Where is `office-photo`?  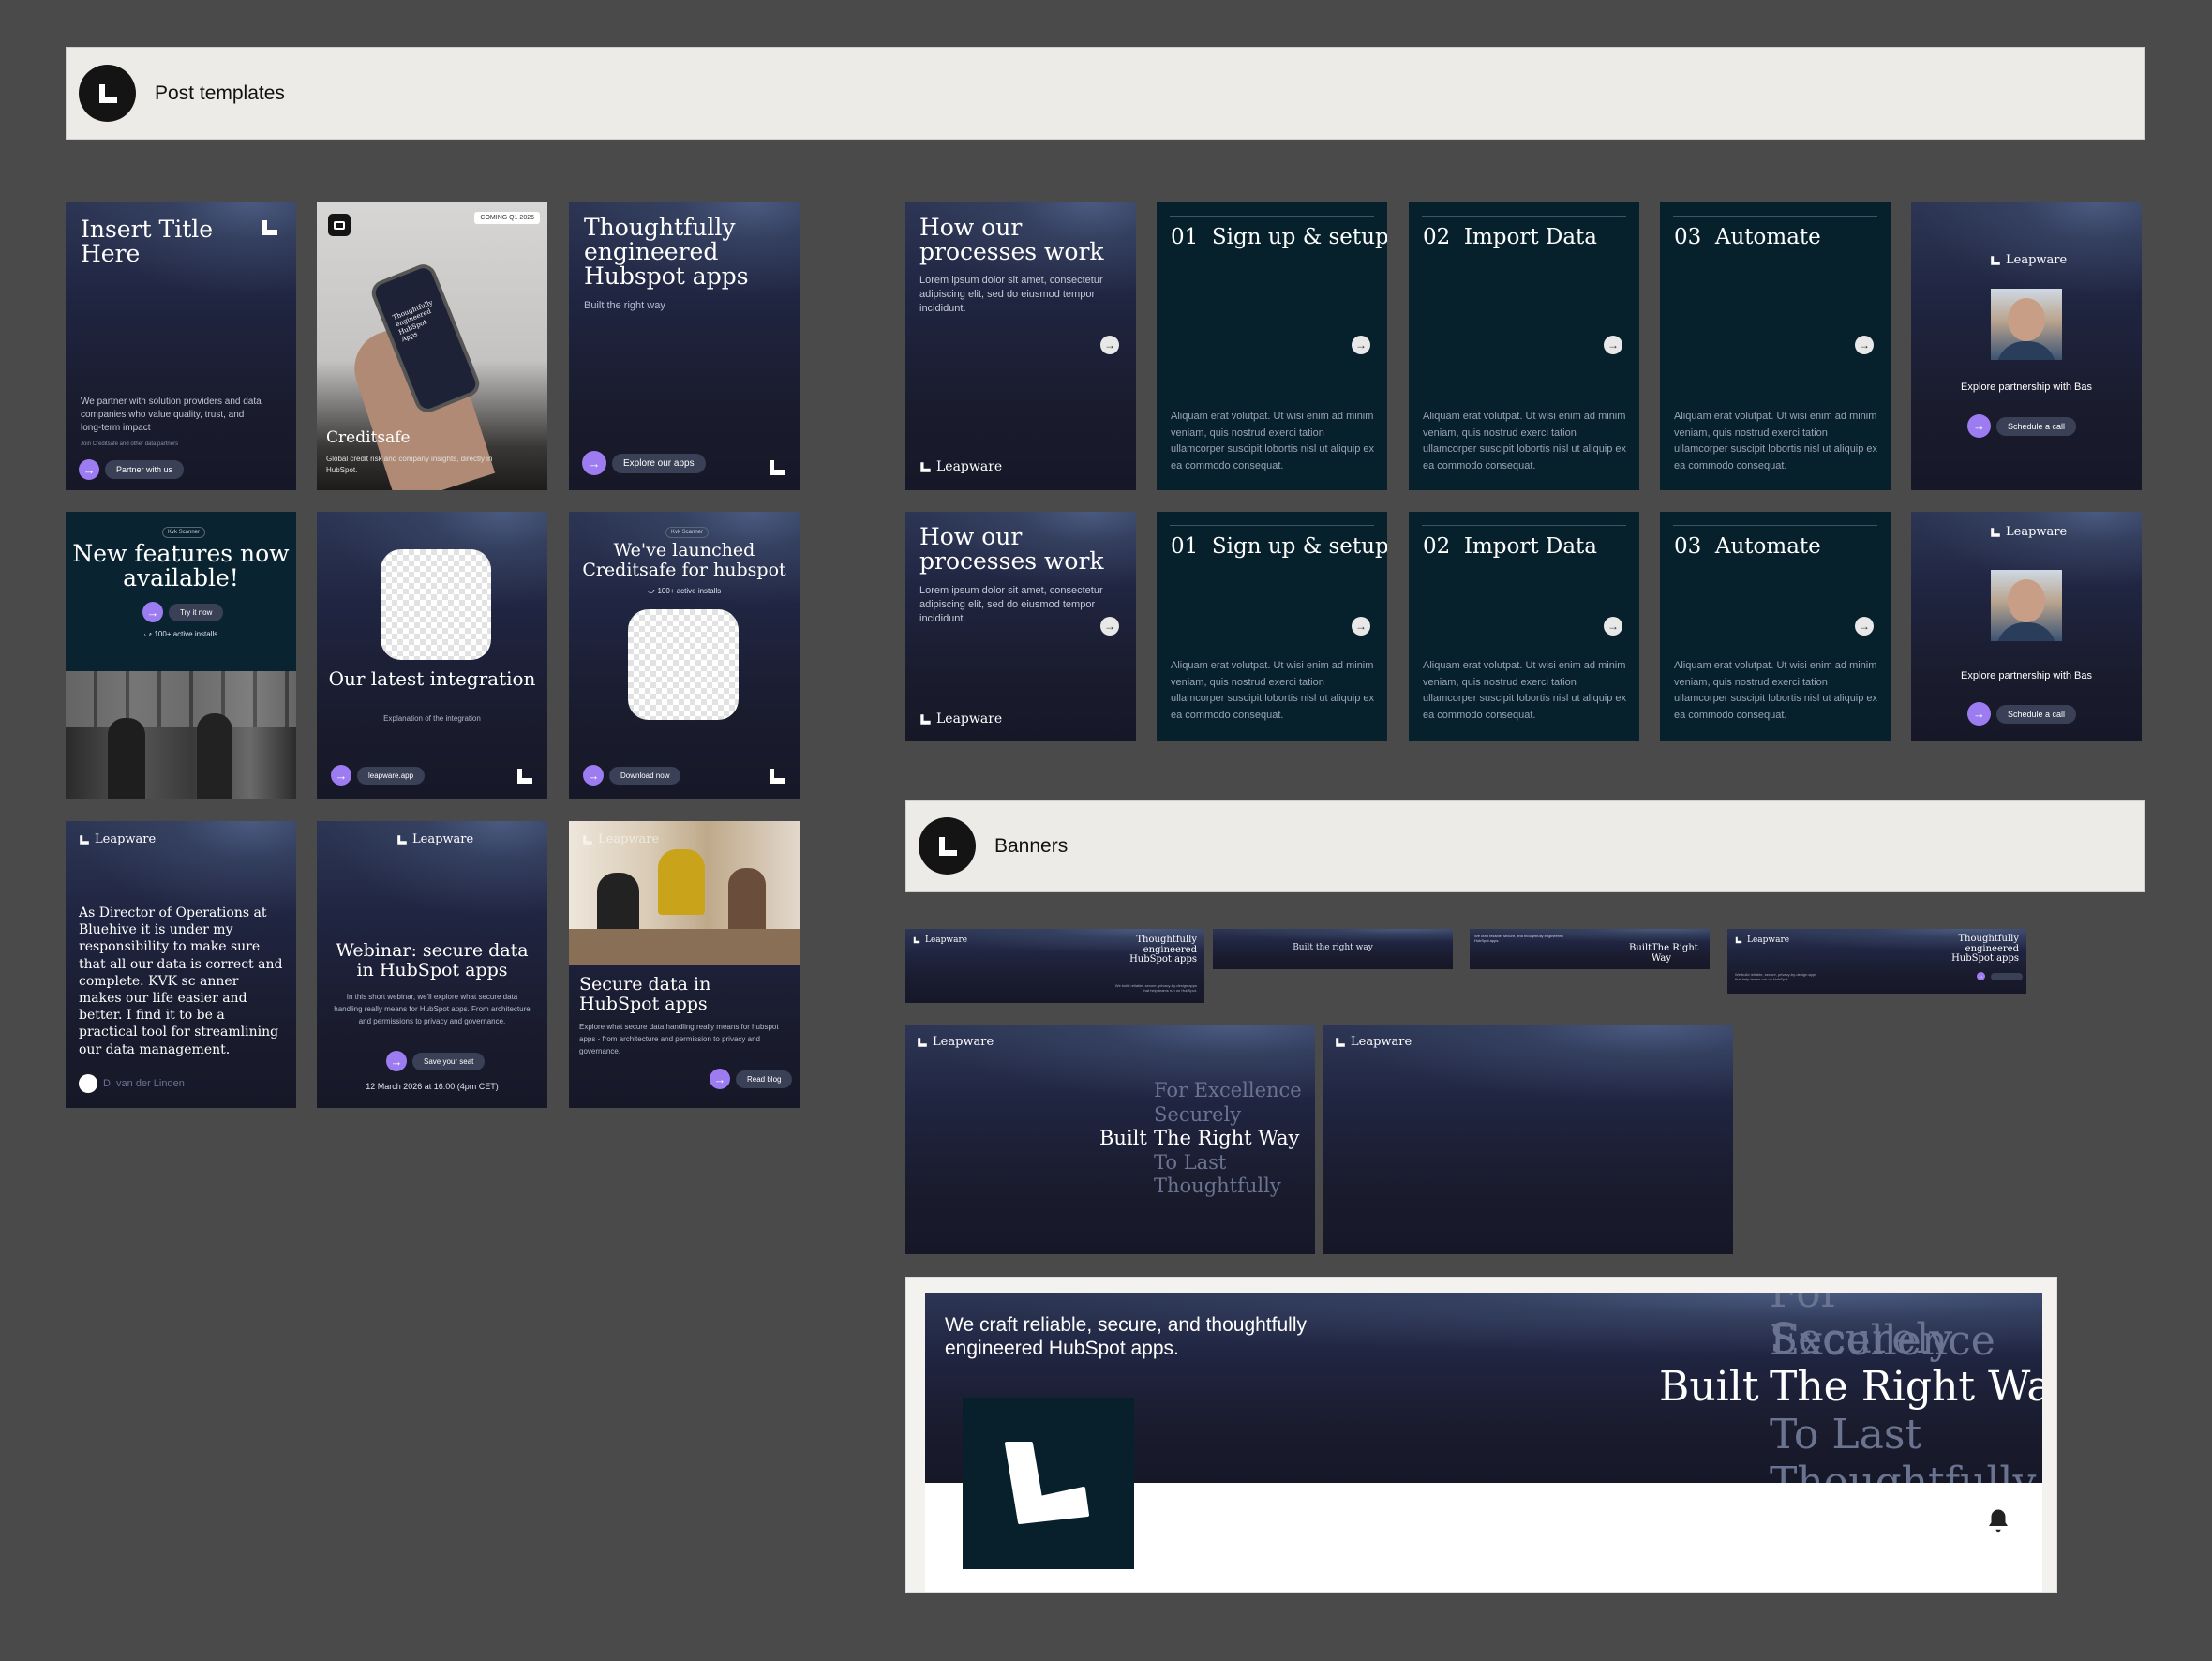 office-photo is located at coordinates (181, 735).